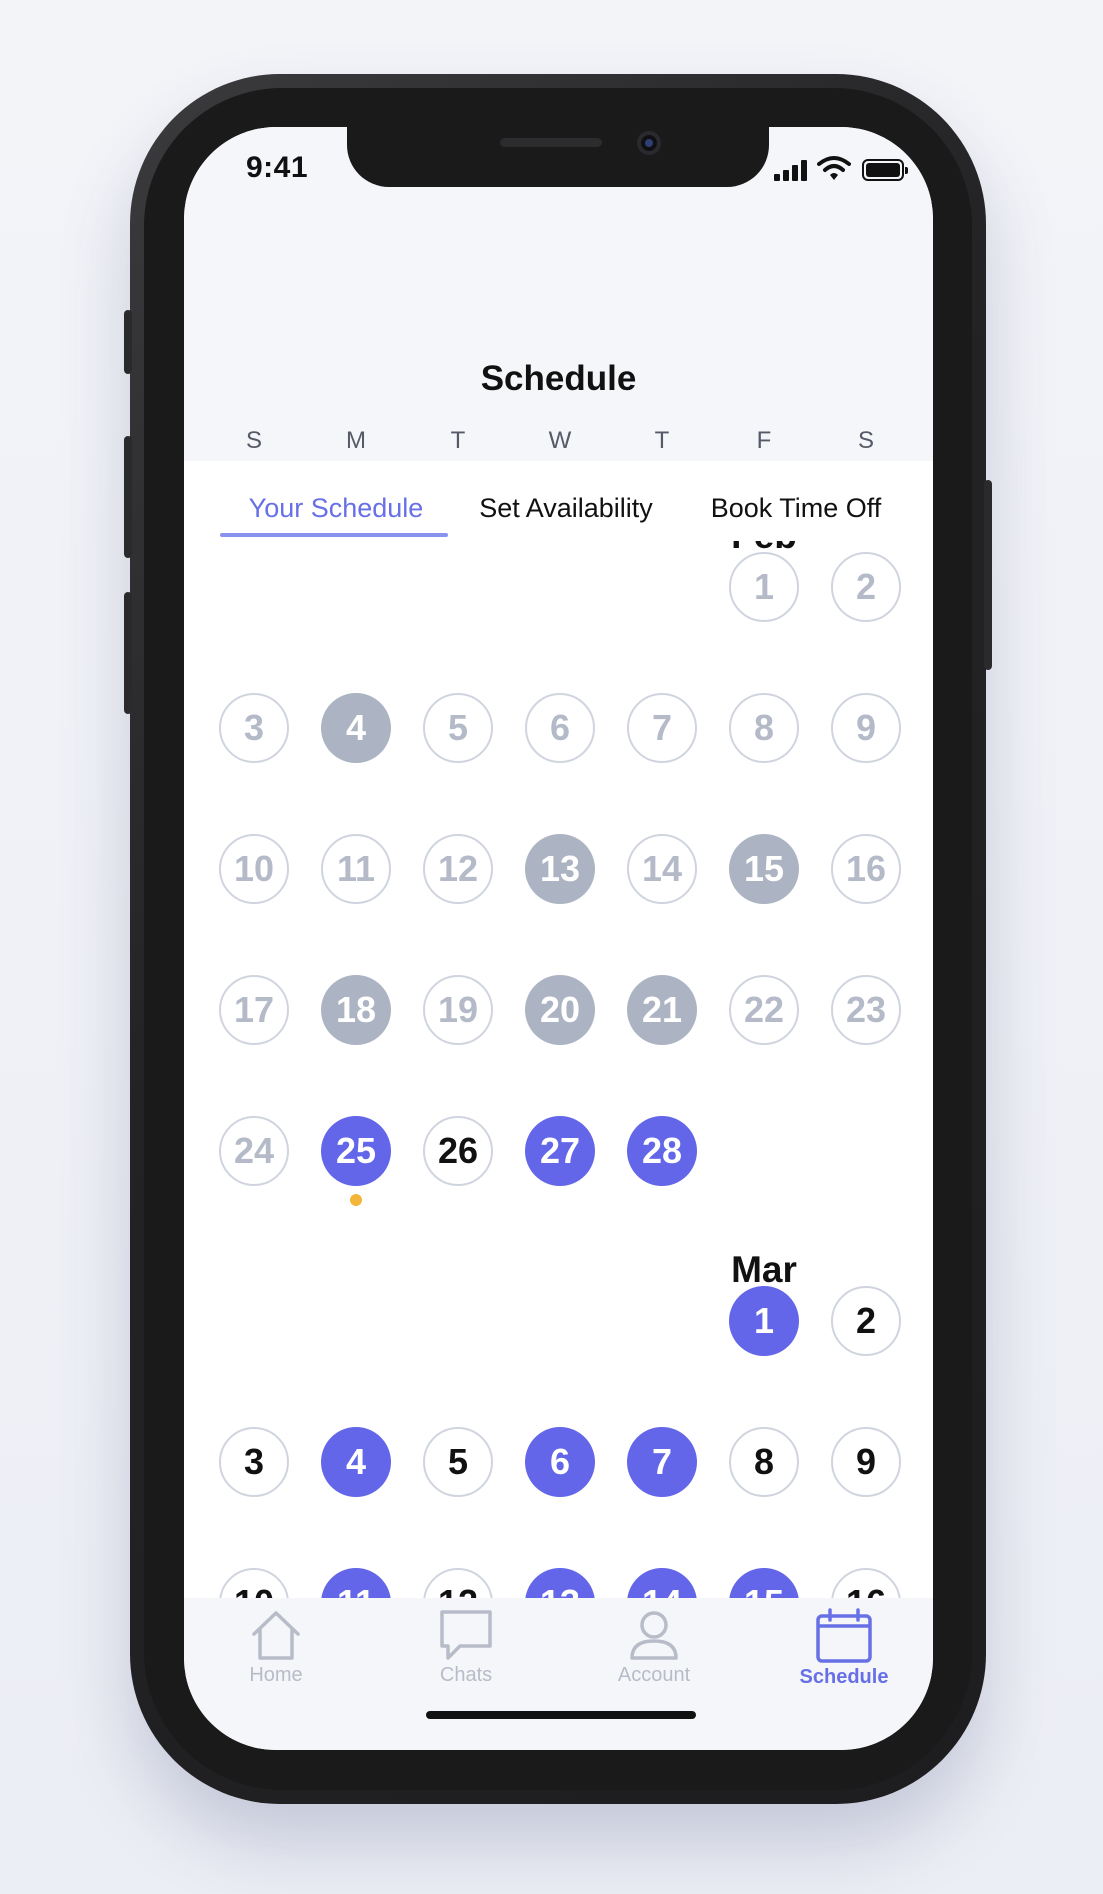  I want to click on chat-bubble-icon, so click(466, 1635).